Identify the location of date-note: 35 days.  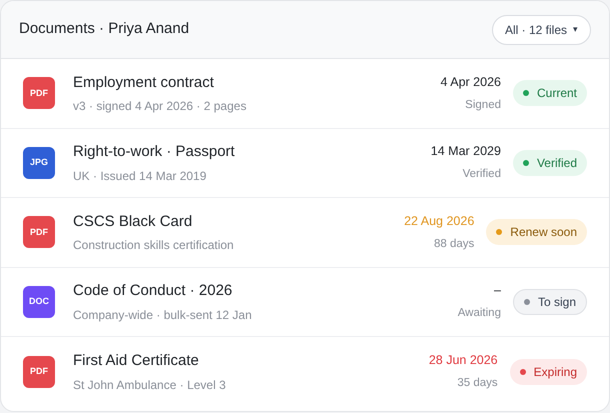
(477, 383).